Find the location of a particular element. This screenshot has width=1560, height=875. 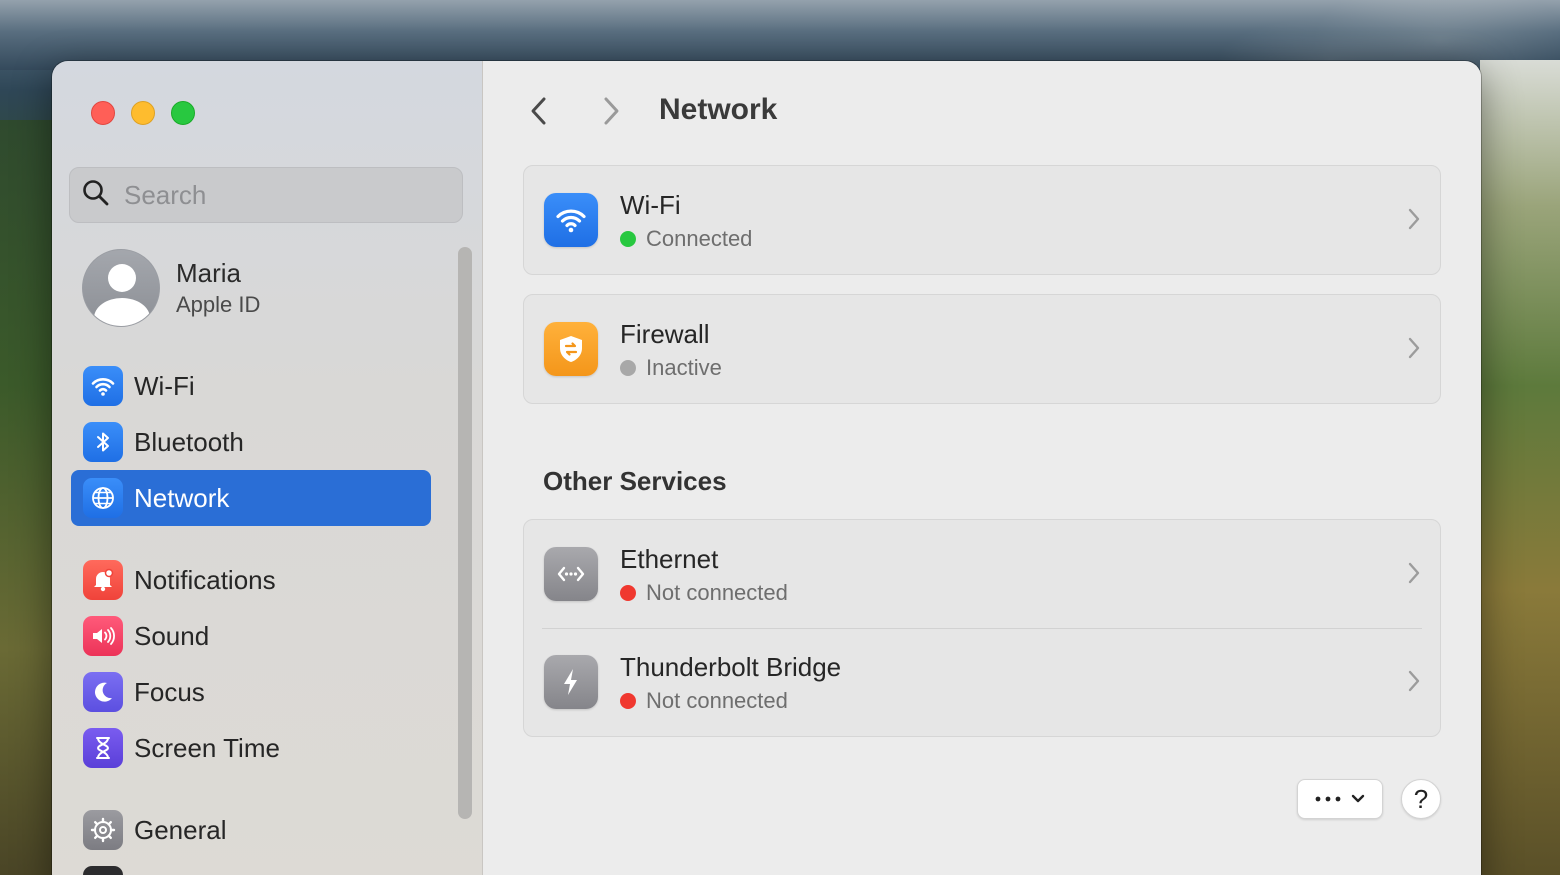

close-window-button is located at coordinates (103, 113).